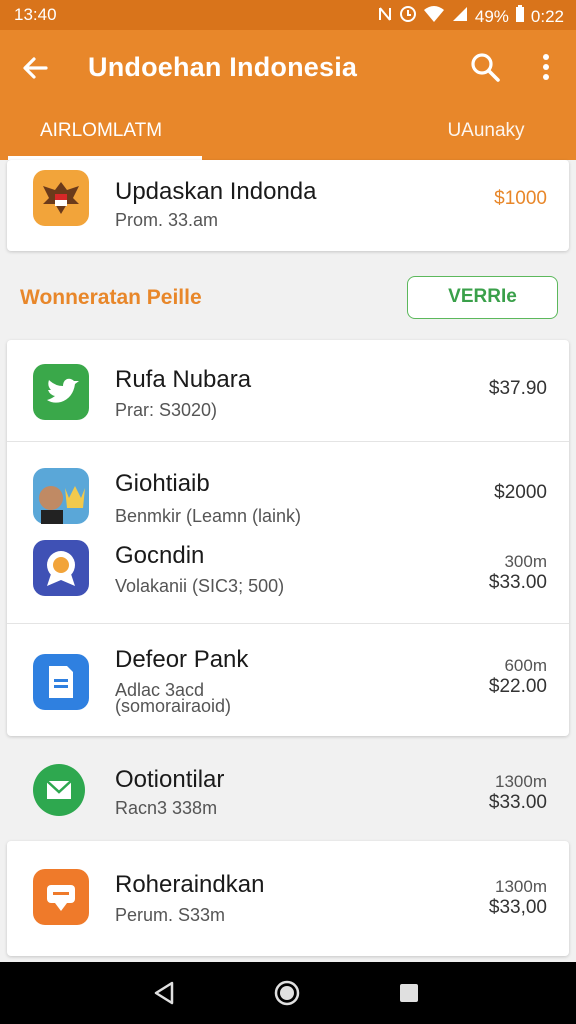 This screenshot has width=576, height=1024. What do you see at coordinates (162, 483) in the screenshot?
I see `item-name: Giohtiaib` at bounding box center [162, 483].